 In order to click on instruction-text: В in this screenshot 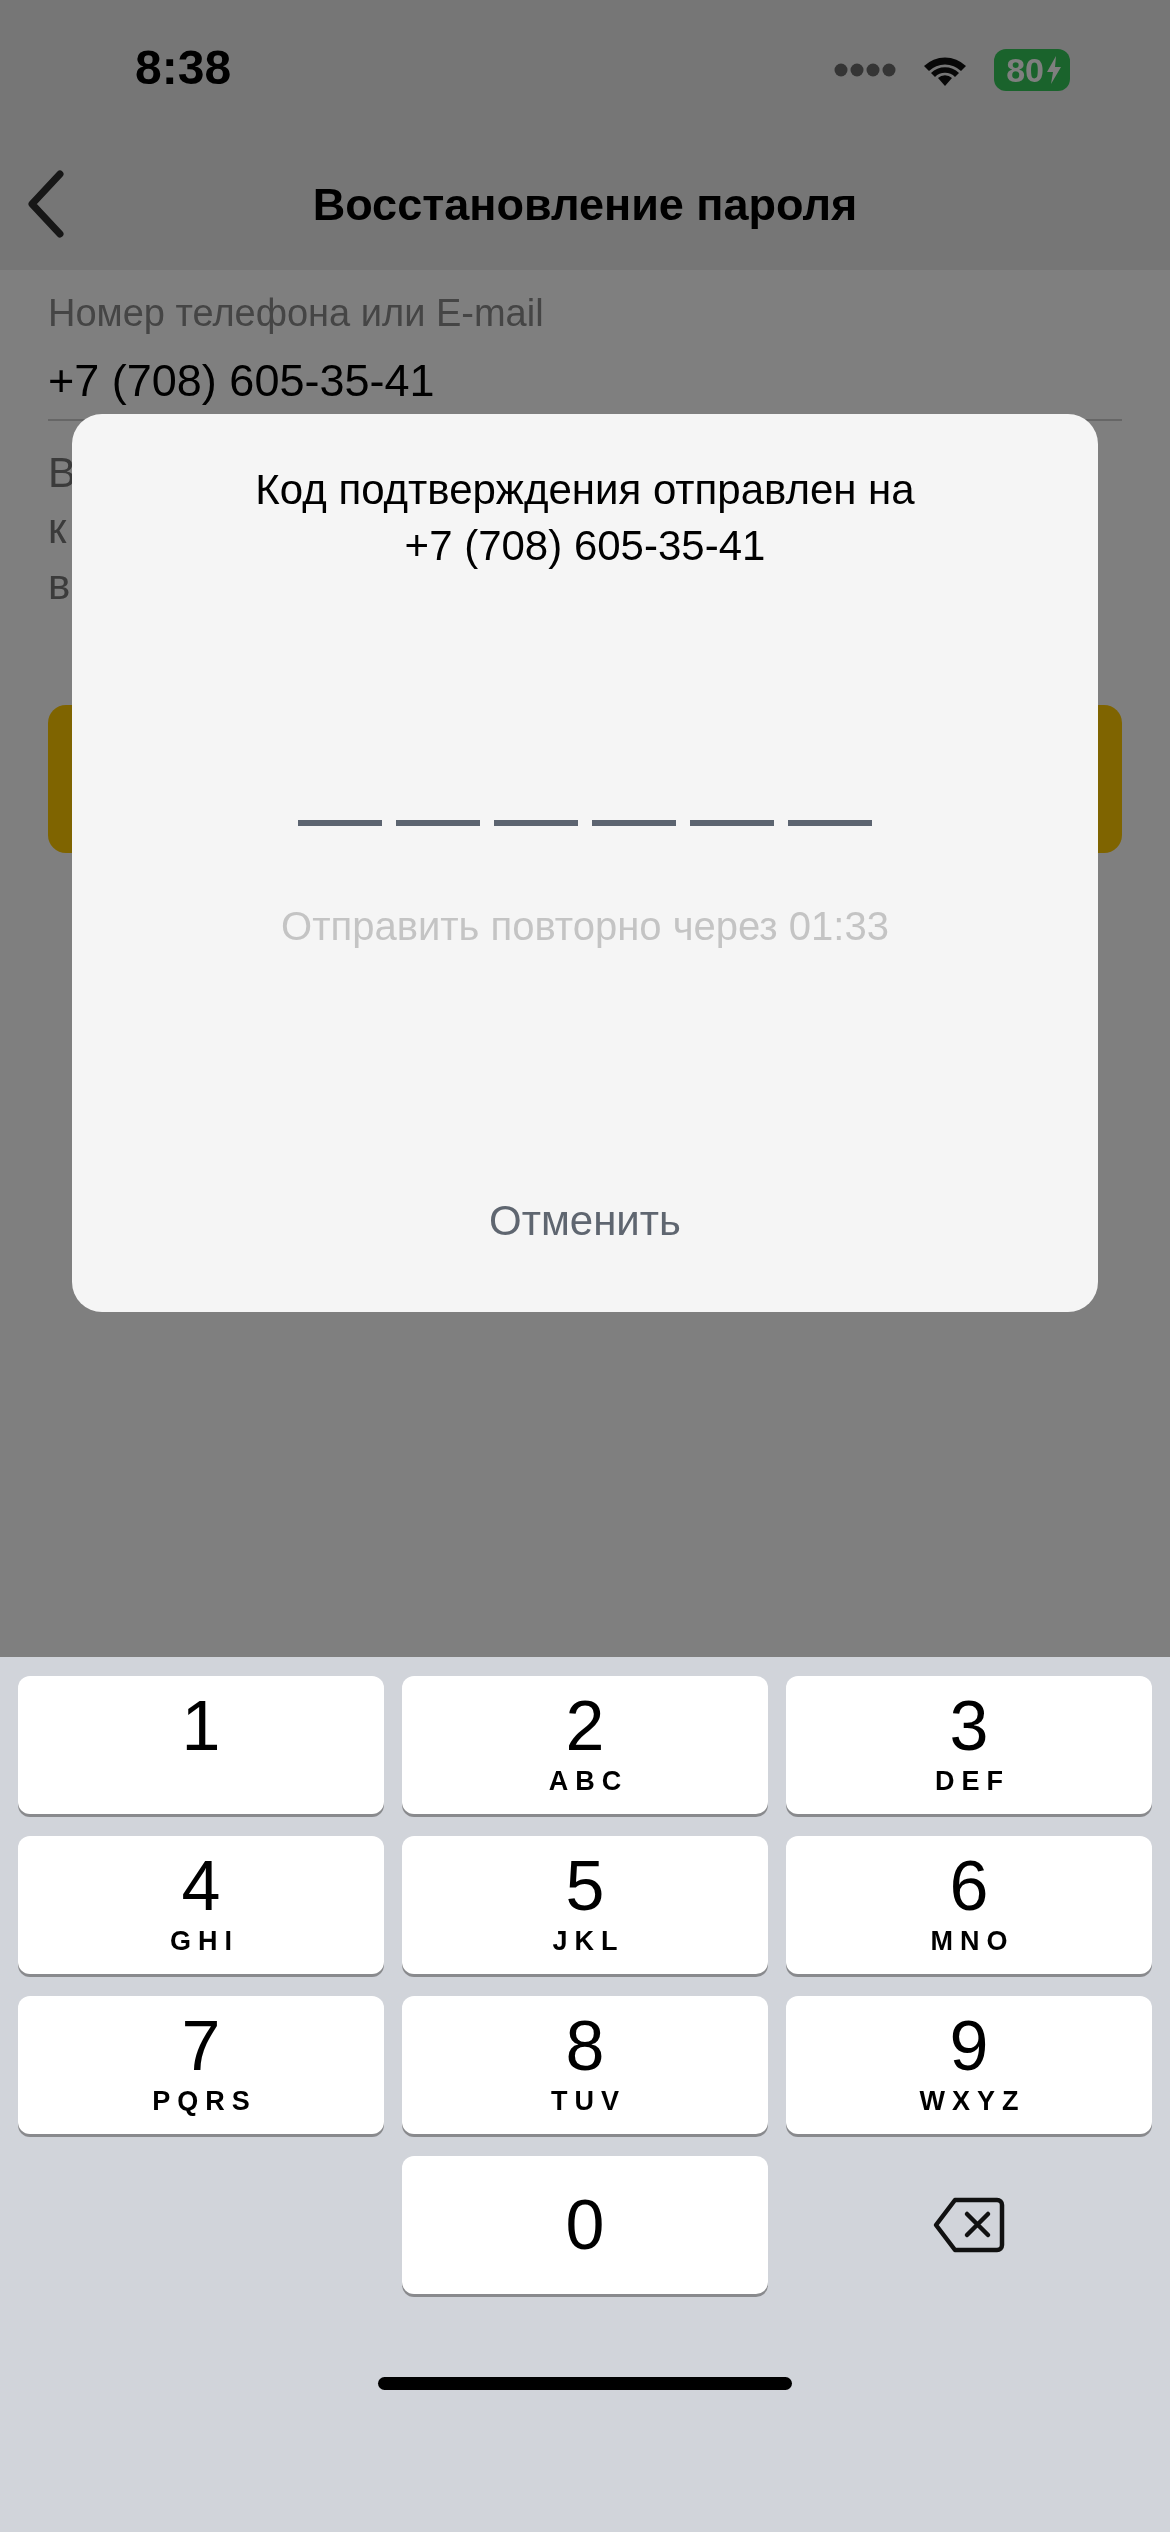, I will do `click(62, 473)`.